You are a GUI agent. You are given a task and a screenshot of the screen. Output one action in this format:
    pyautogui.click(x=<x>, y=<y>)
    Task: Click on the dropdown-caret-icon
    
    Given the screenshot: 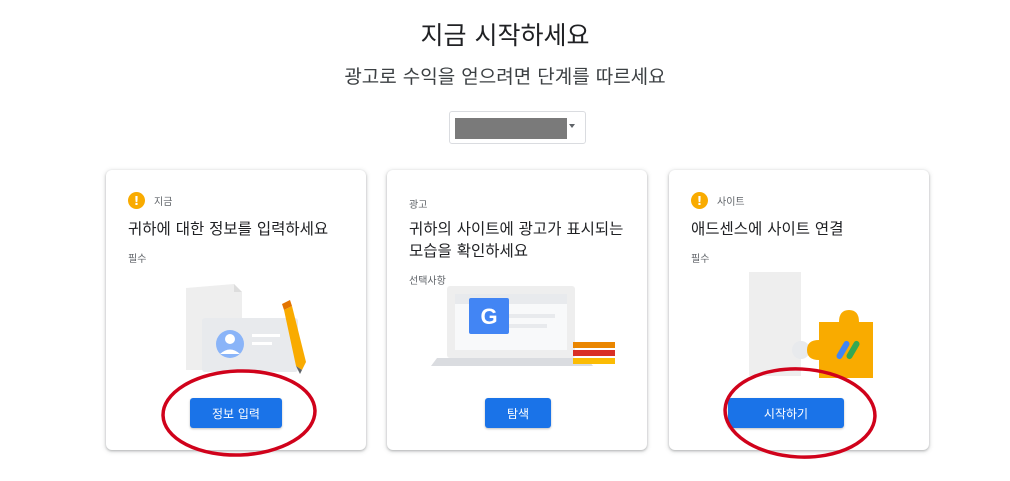 What is the action you would take?
    pyautogui.click(x=572, y=126)
    